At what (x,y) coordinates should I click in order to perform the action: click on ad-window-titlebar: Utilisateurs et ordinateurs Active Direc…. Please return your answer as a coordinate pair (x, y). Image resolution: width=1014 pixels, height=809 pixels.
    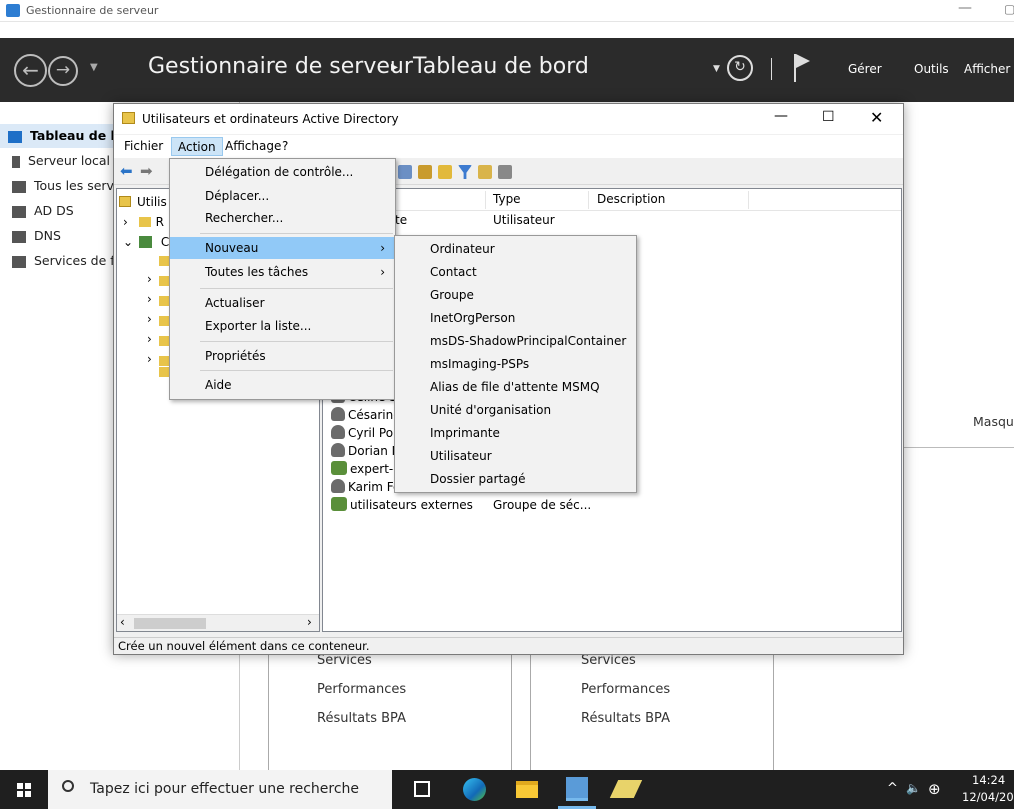
    Looking at the image, I should click on (508, 119).